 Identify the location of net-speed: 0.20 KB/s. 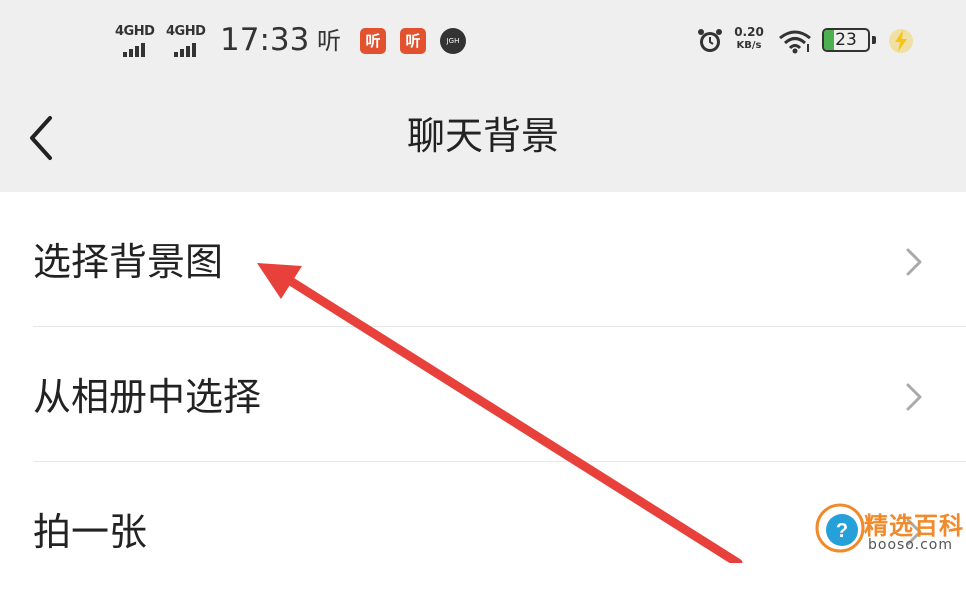
(749, 39).